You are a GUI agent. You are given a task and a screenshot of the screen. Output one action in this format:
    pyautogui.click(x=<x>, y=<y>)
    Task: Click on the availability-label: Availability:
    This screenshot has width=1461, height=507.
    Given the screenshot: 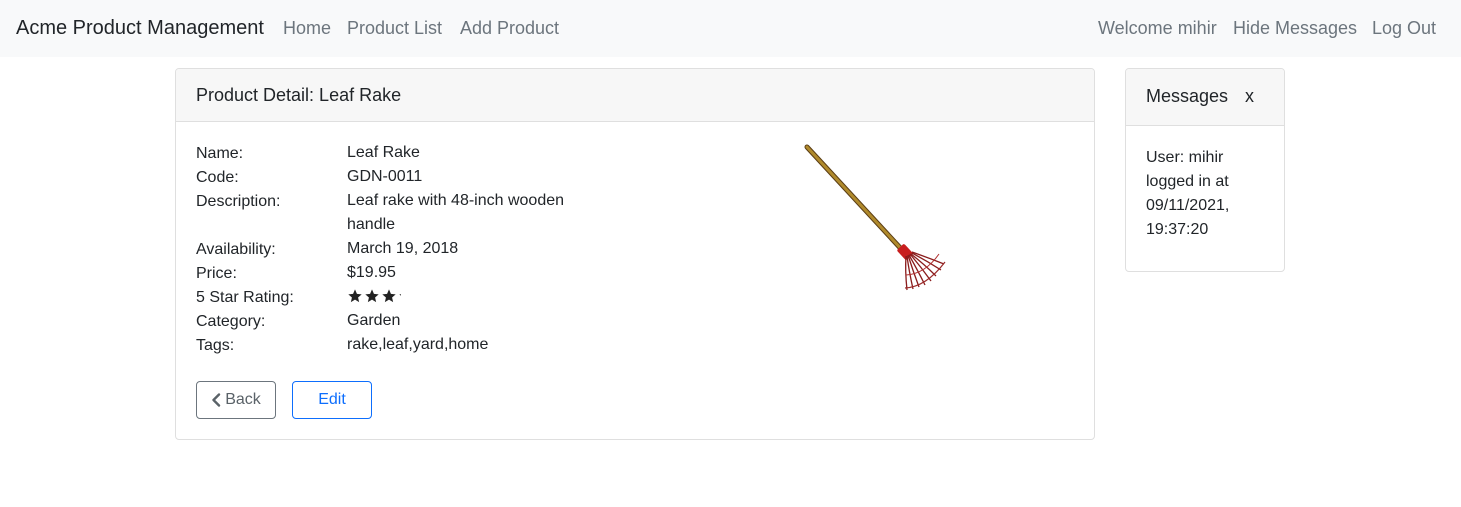 What is the action you would take?
    pyautogui.click(x=236, y=249)
    